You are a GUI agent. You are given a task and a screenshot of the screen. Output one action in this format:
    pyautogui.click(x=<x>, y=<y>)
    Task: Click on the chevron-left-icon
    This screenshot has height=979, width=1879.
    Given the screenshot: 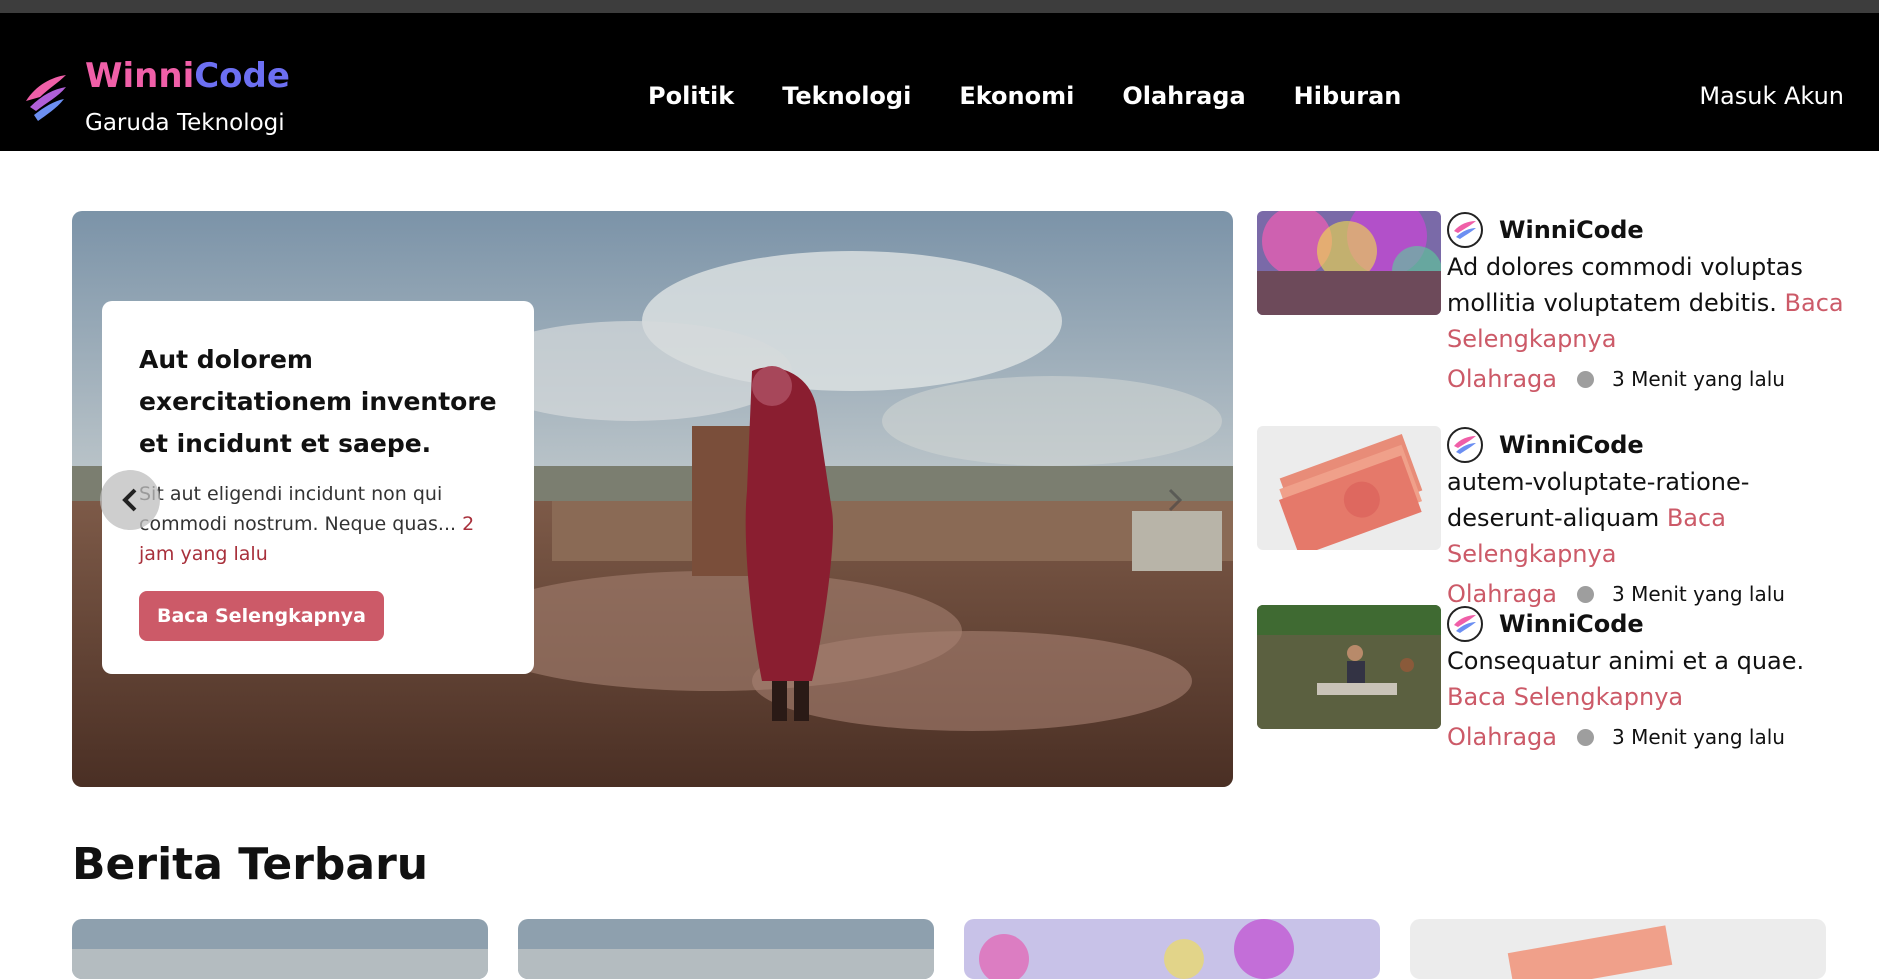 What is the action you would take?
    pyautogui.click(x=129, y=500)
    